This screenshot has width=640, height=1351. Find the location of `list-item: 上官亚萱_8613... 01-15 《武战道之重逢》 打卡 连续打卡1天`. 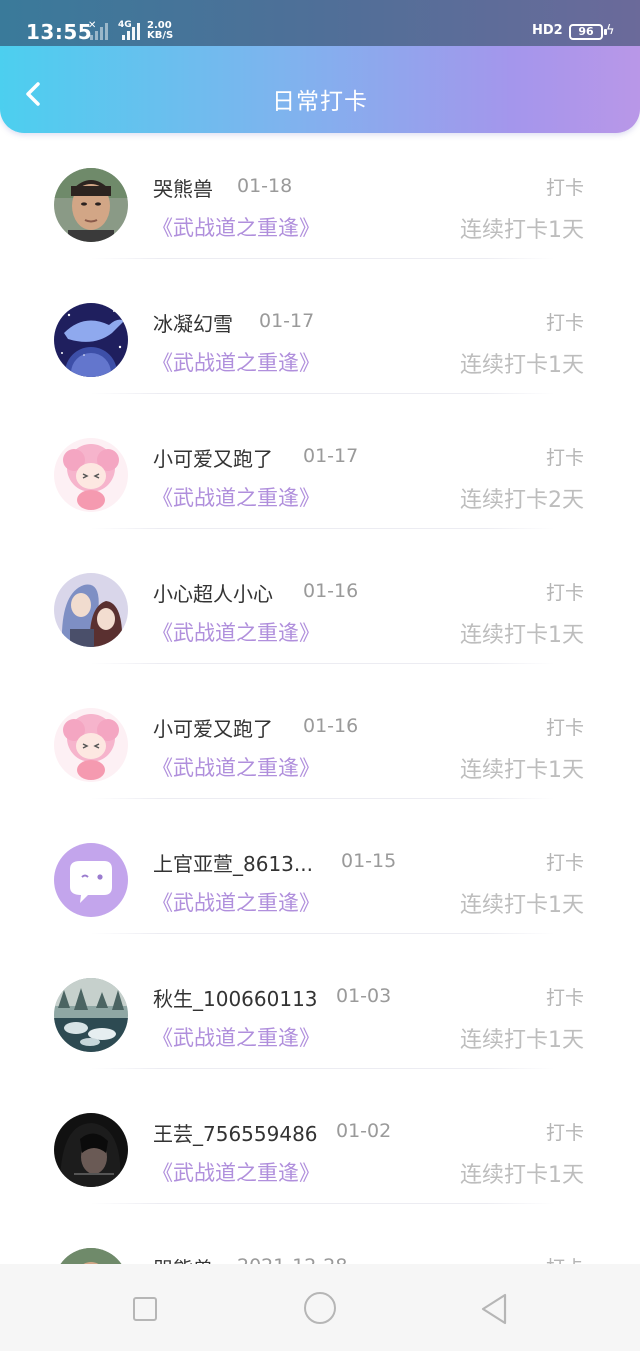

list-item: 上官亚萱_8613... 01-15 《武战道之重逢》 打卡 连续打卡1天 is located at coordinates (320, 892).